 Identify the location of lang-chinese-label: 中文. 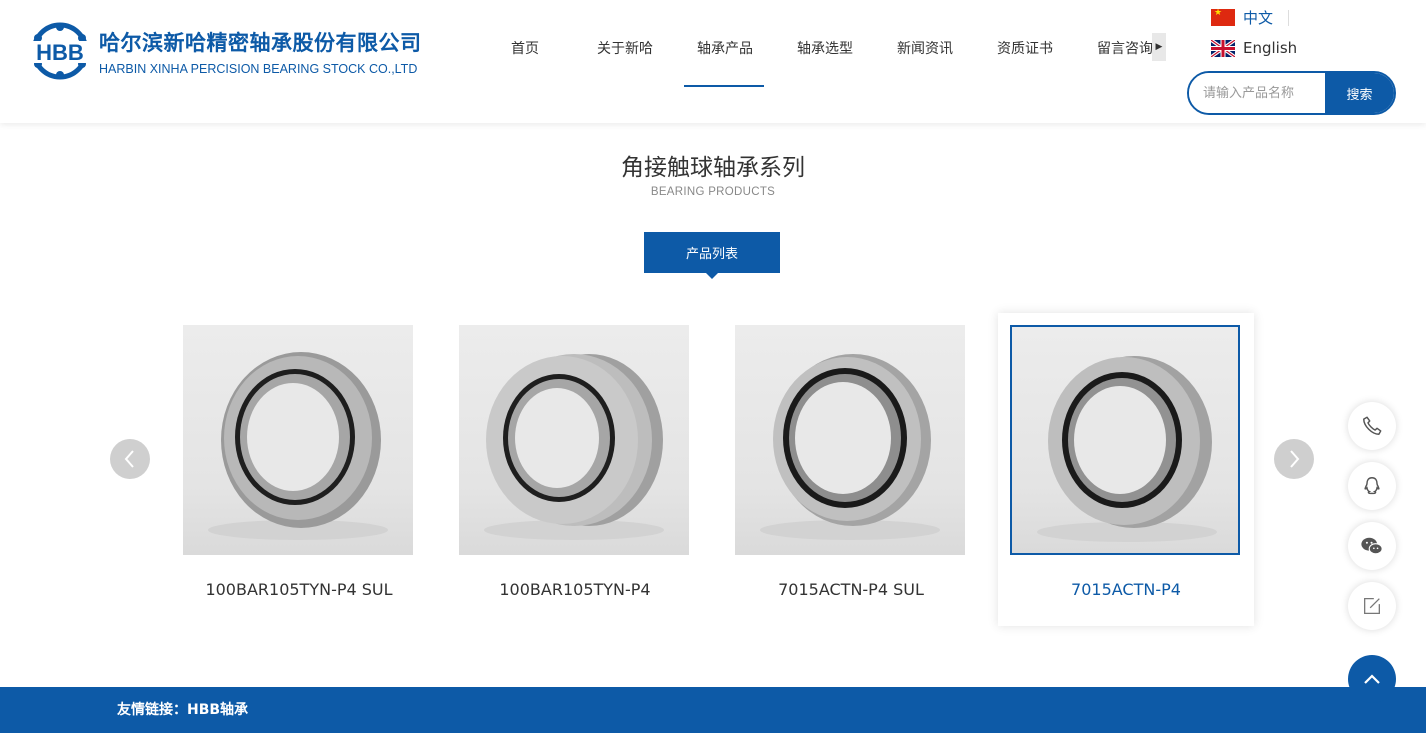
(1258, 17).